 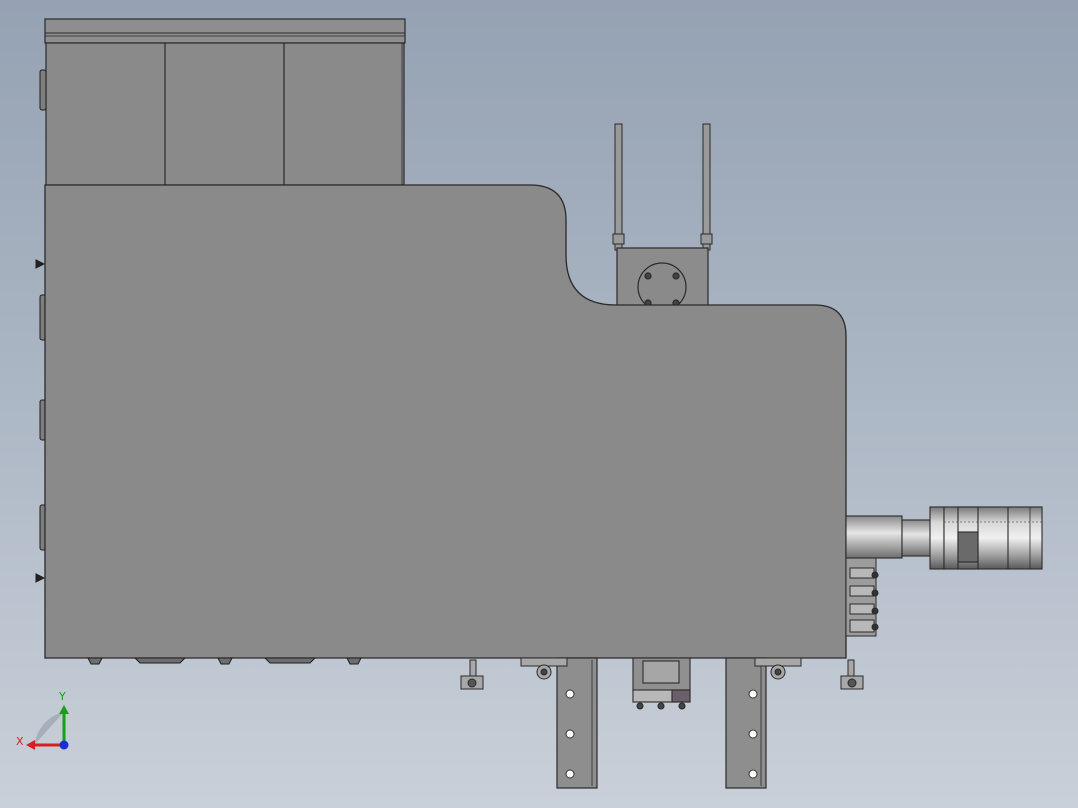 What do you see at coordinates (661, 683) in the screenshot?
I see `drain-housing` at bounding box center [661, 683].